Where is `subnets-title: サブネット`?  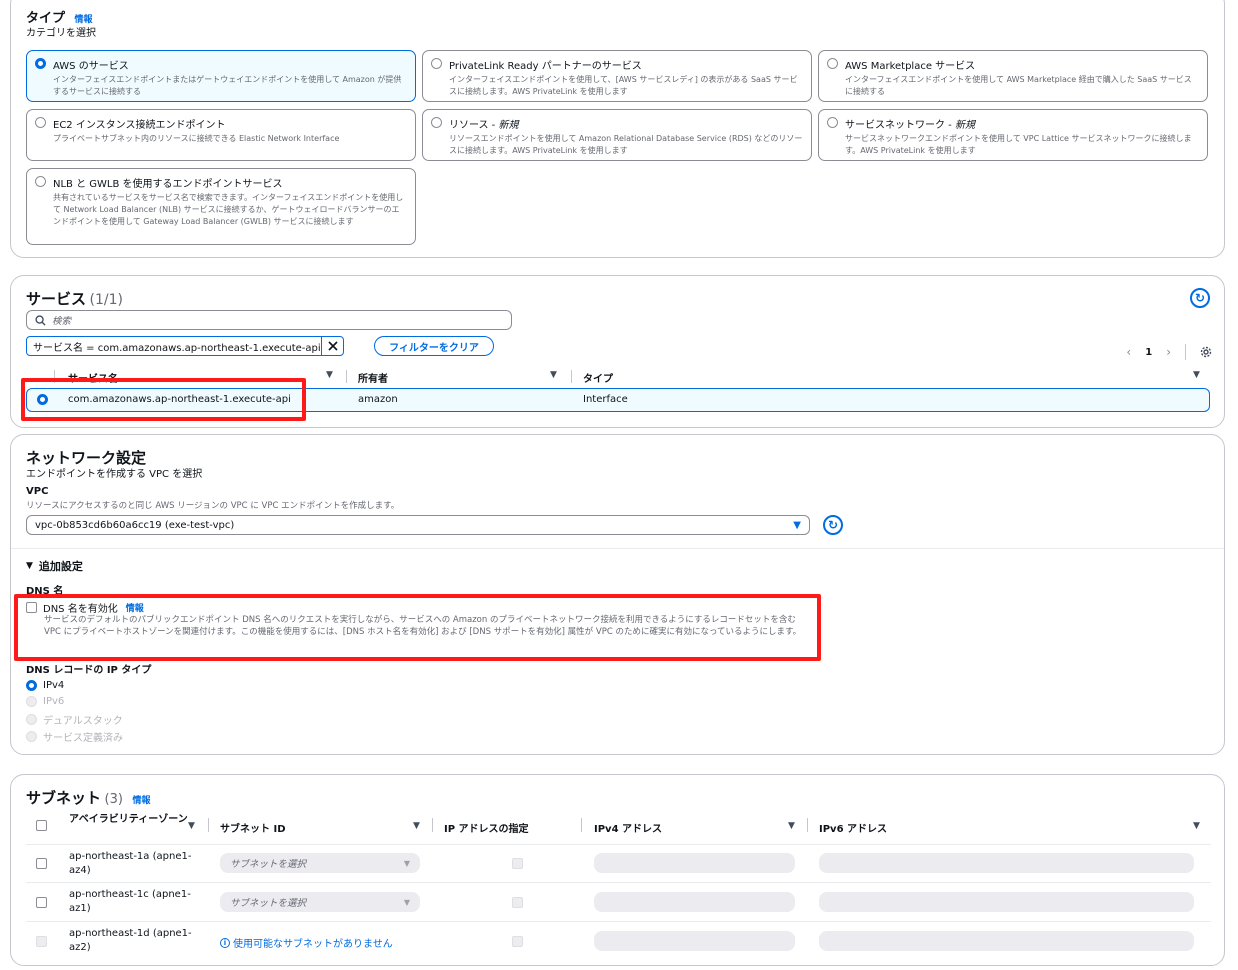 subnets-title: サブネット is located at coordinates (64, 798).